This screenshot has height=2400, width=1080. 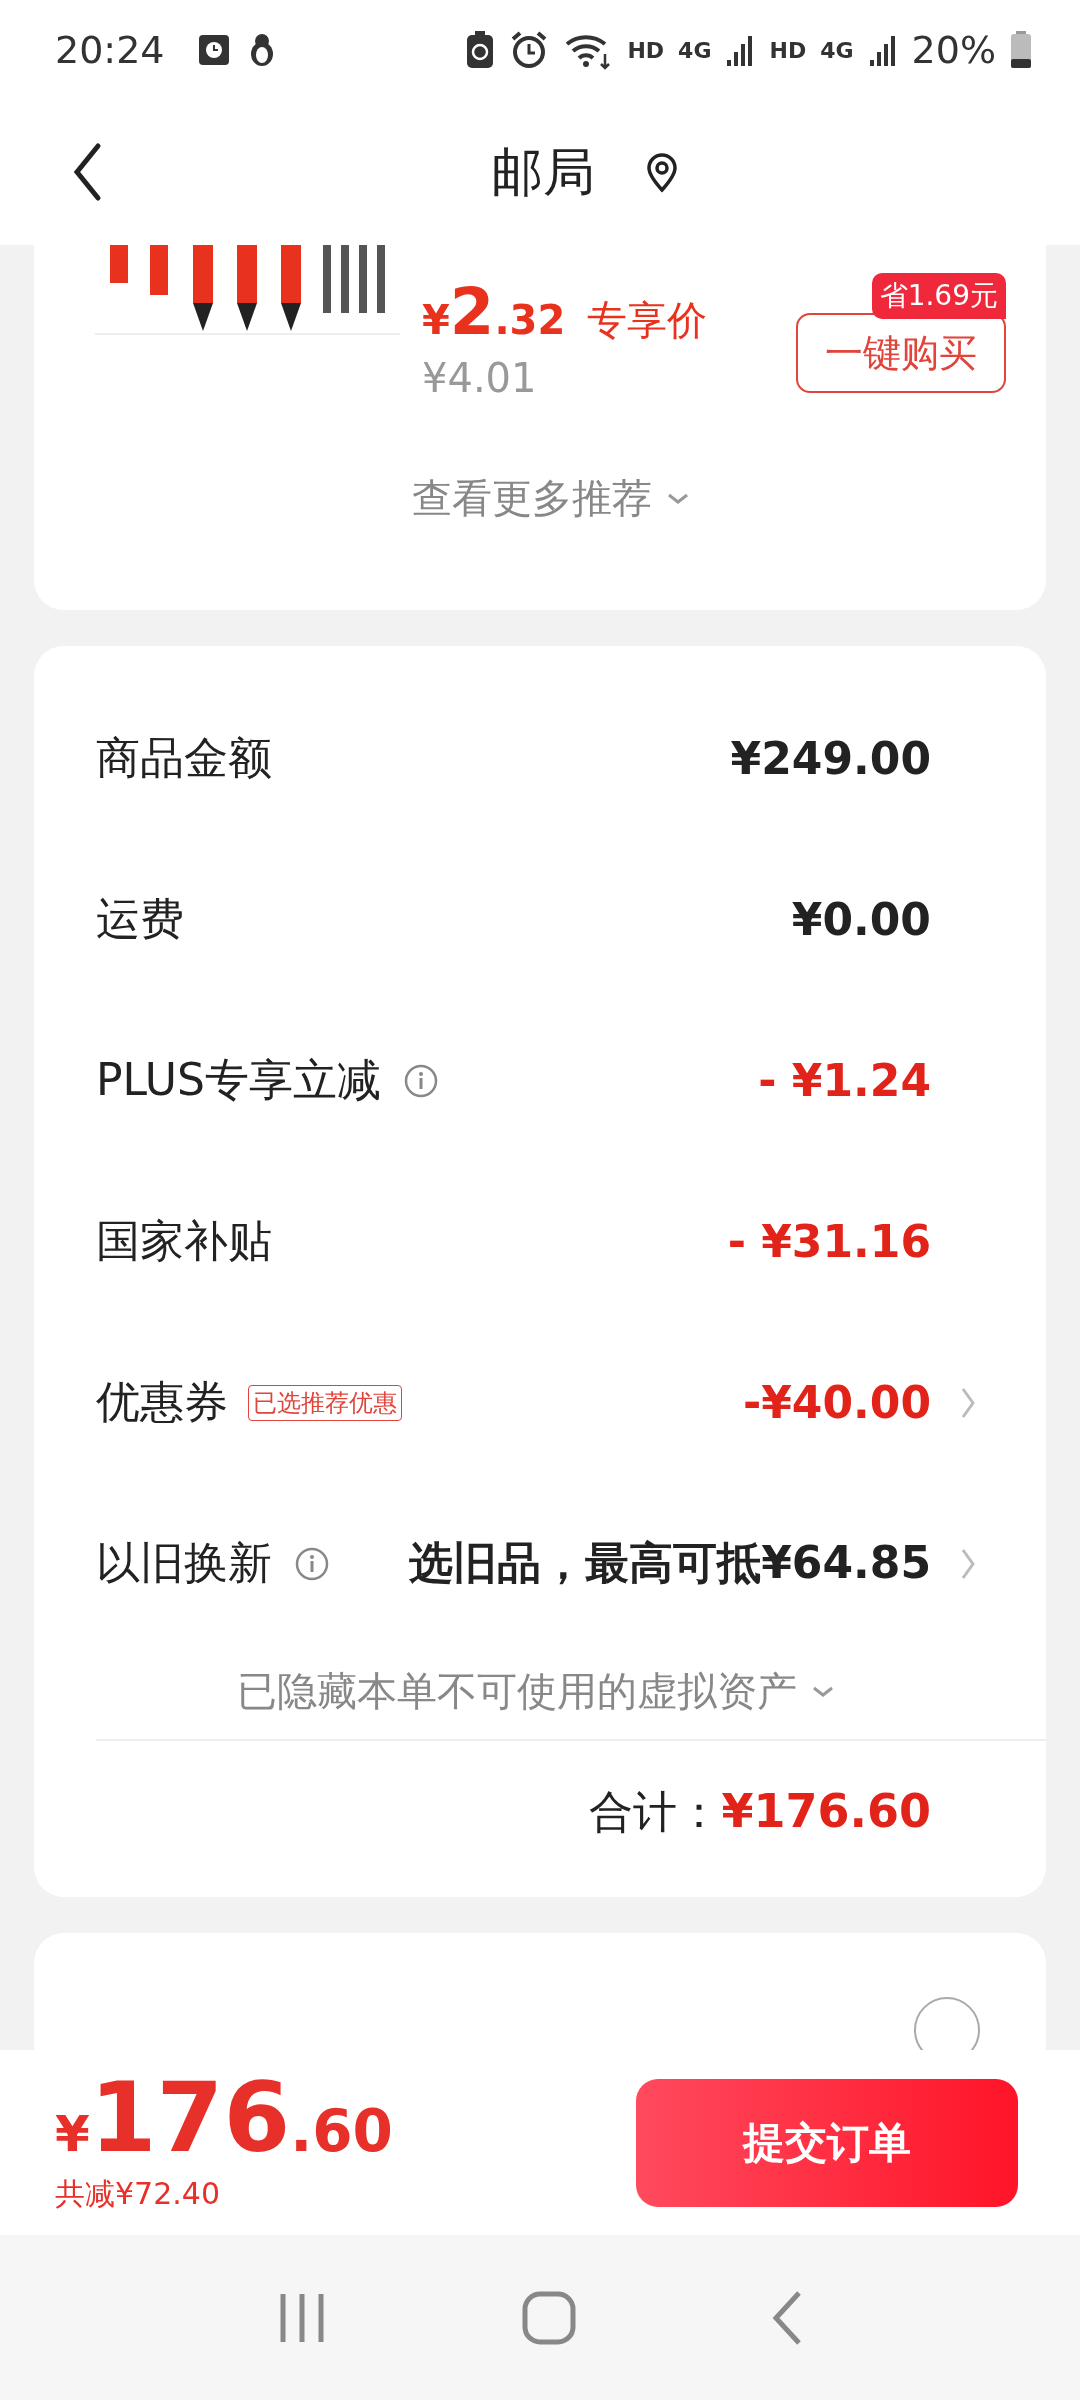 What do you see at coordinates (655, 1812) in the screenshot?
I see `total-label: 合计：` at bounding box center [655, 1812].